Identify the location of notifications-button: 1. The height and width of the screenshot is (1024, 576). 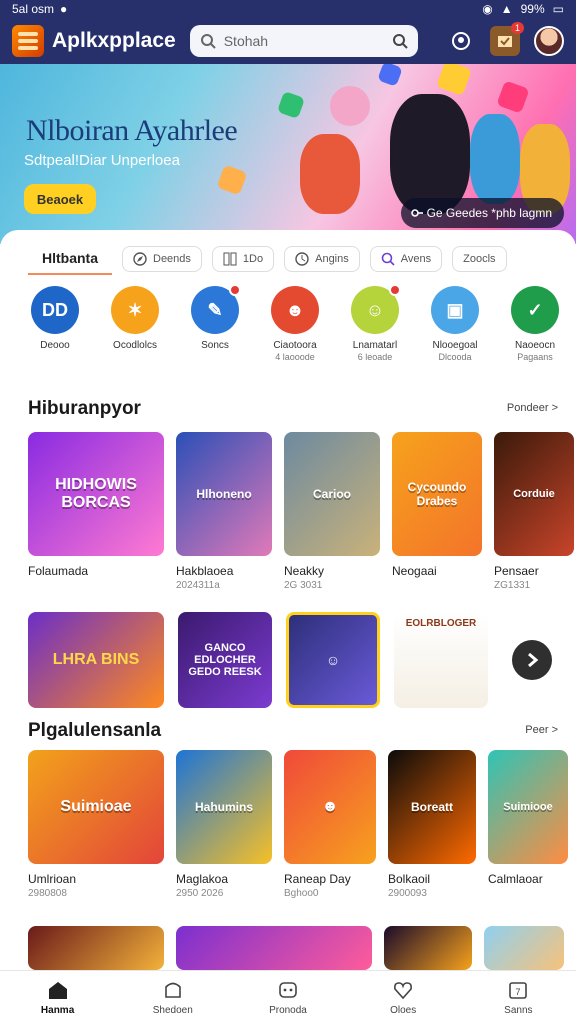
(507, 39).